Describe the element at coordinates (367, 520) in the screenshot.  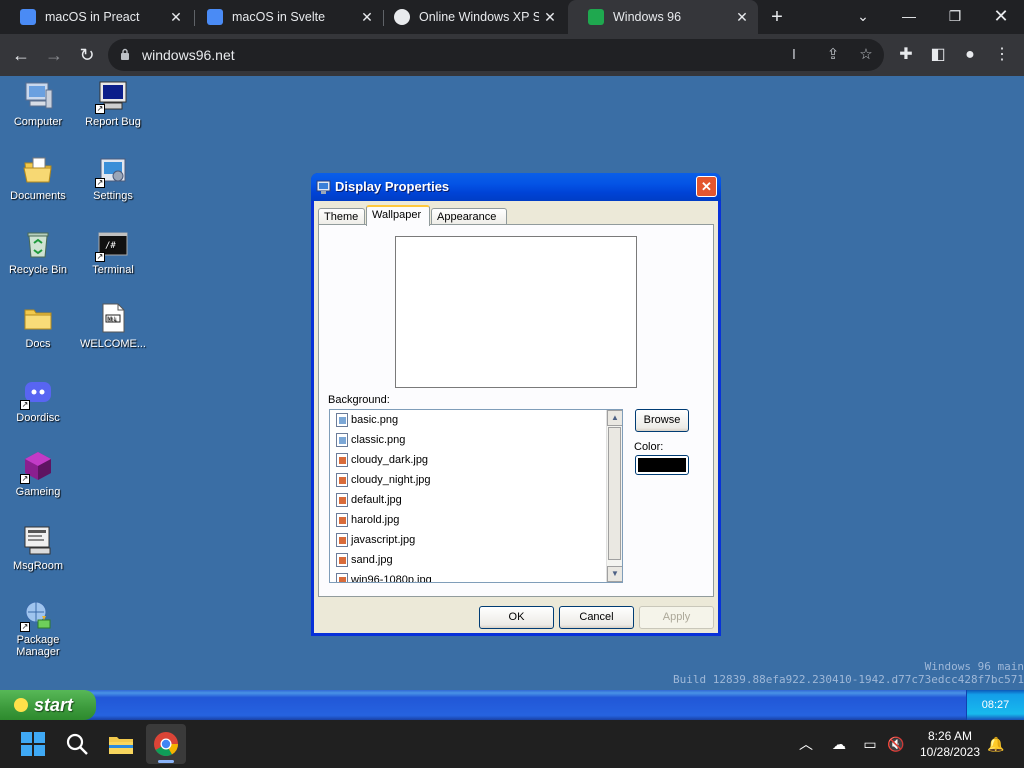
I see `list-item: harold.jpg` at that location.